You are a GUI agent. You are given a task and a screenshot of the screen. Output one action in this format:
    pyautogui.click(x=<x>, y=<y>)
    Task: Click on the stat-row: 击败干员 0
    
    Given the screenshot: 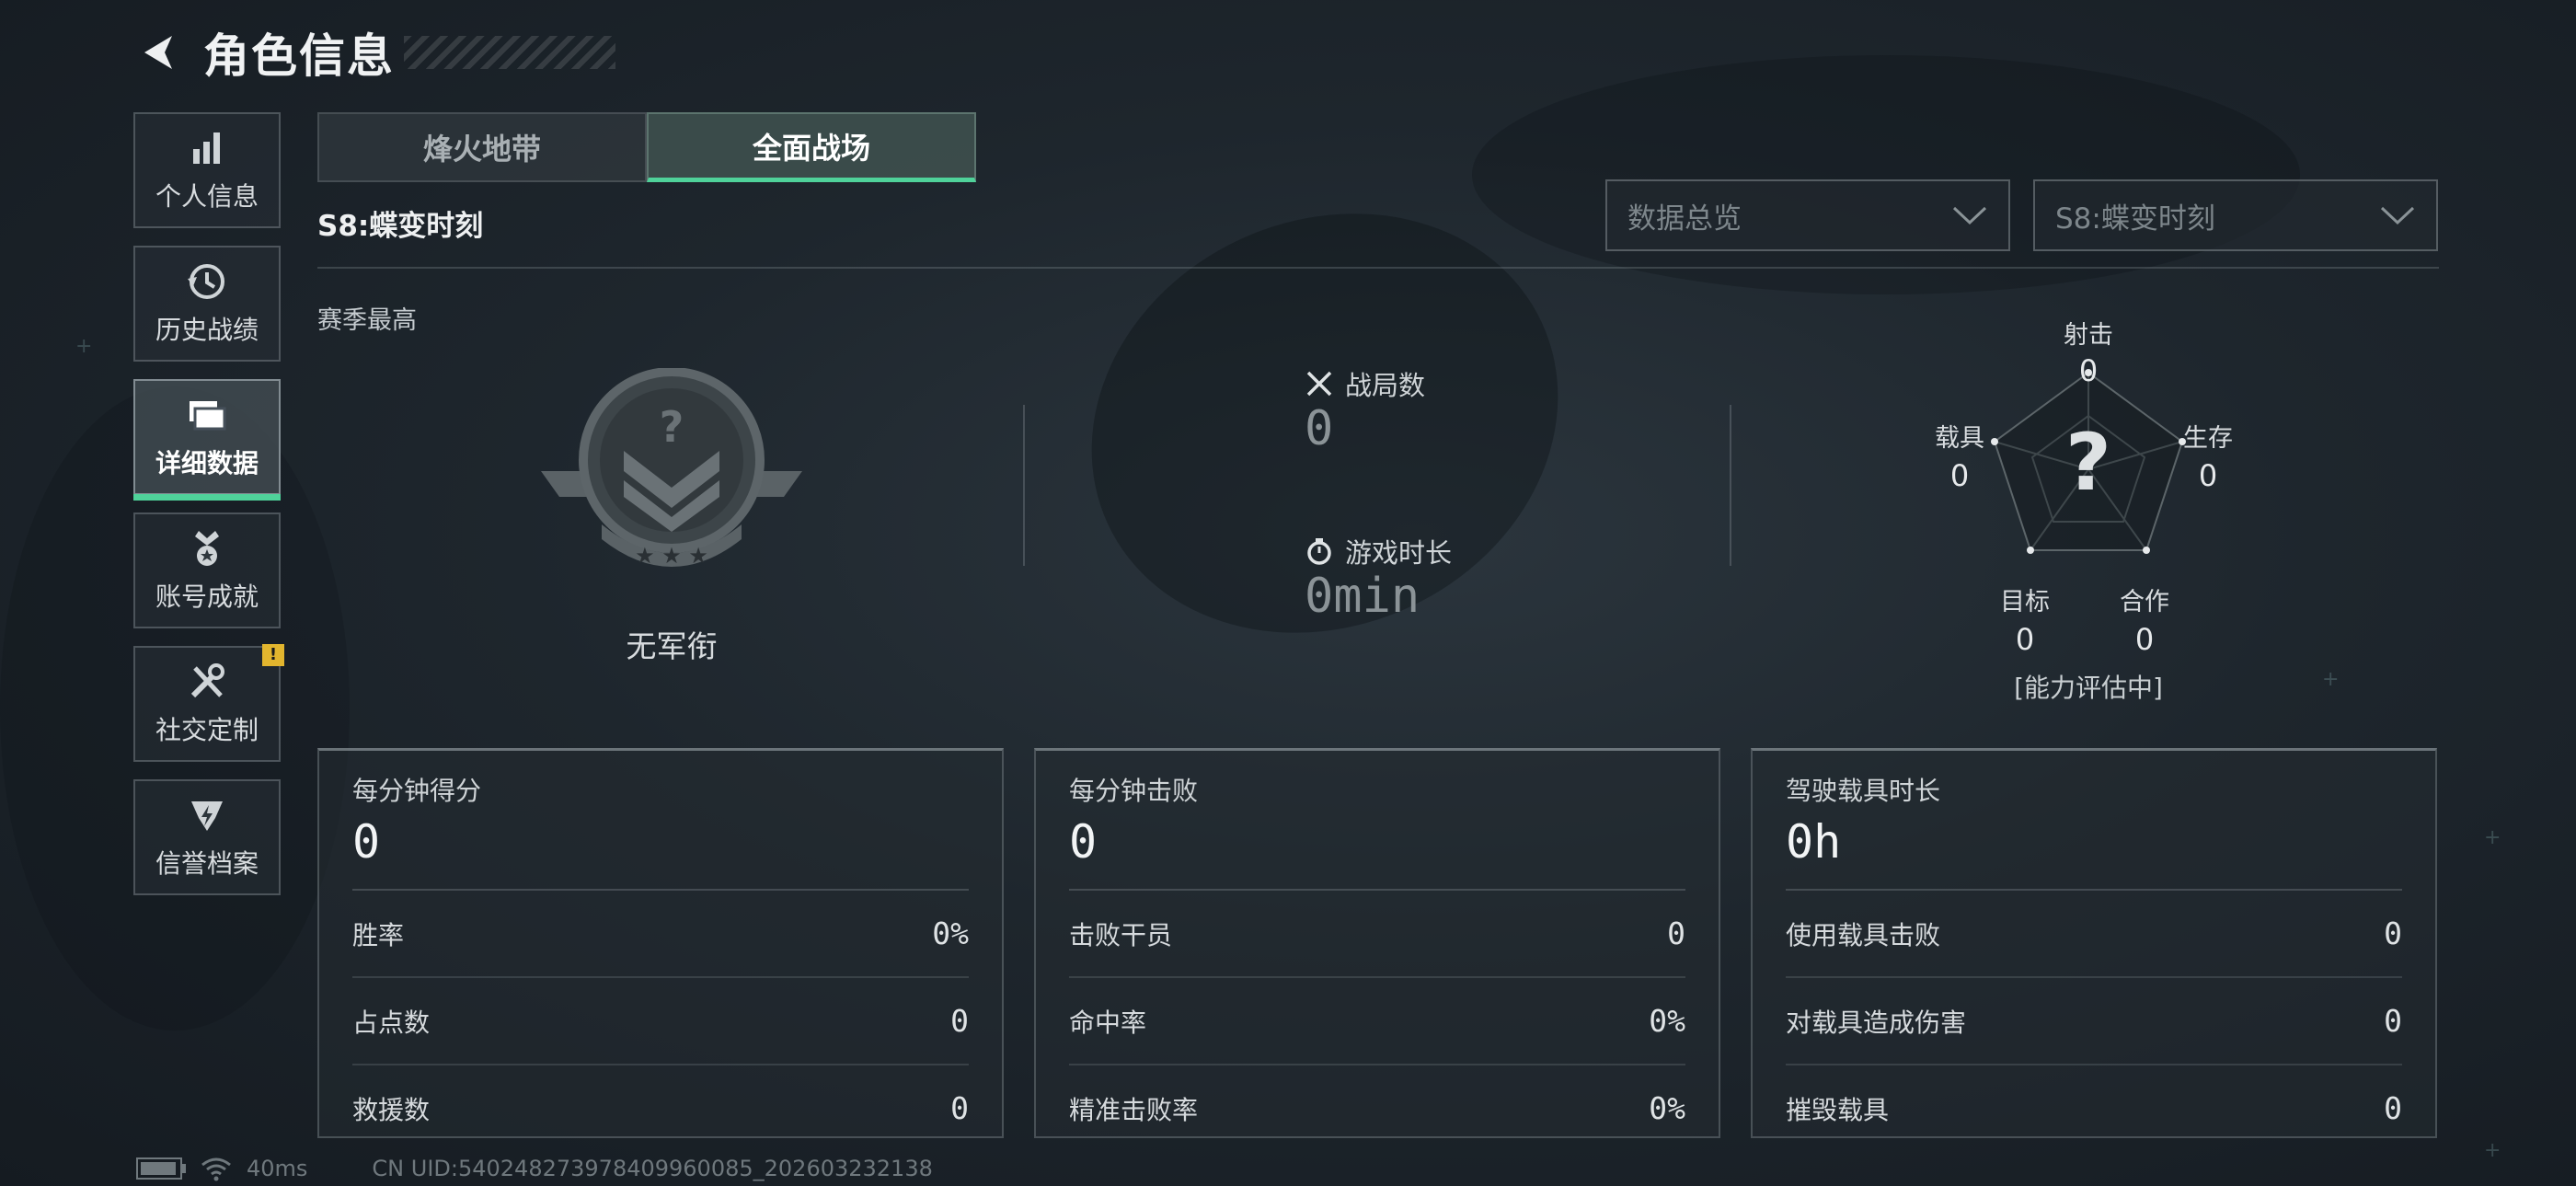 What is the action you would take?
    pyautogui.click(x=1377, y=934)
    